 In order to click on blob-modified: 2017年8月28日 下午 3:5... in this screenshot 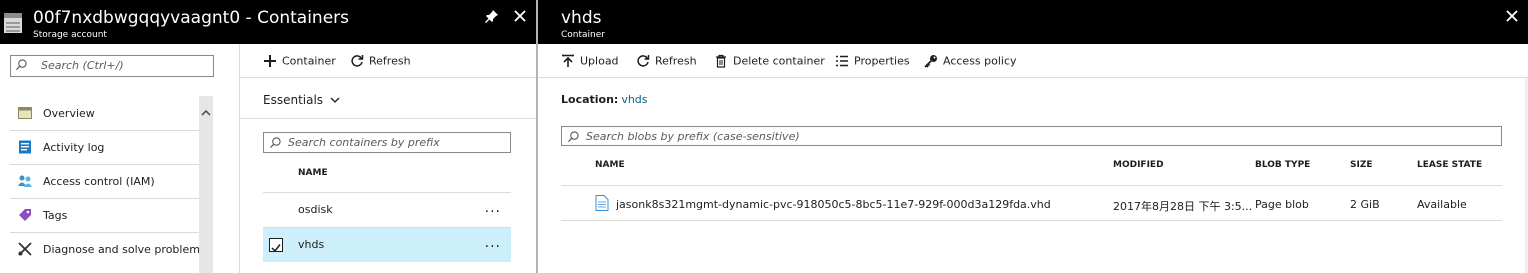, I will do `click(1183, 206)`.